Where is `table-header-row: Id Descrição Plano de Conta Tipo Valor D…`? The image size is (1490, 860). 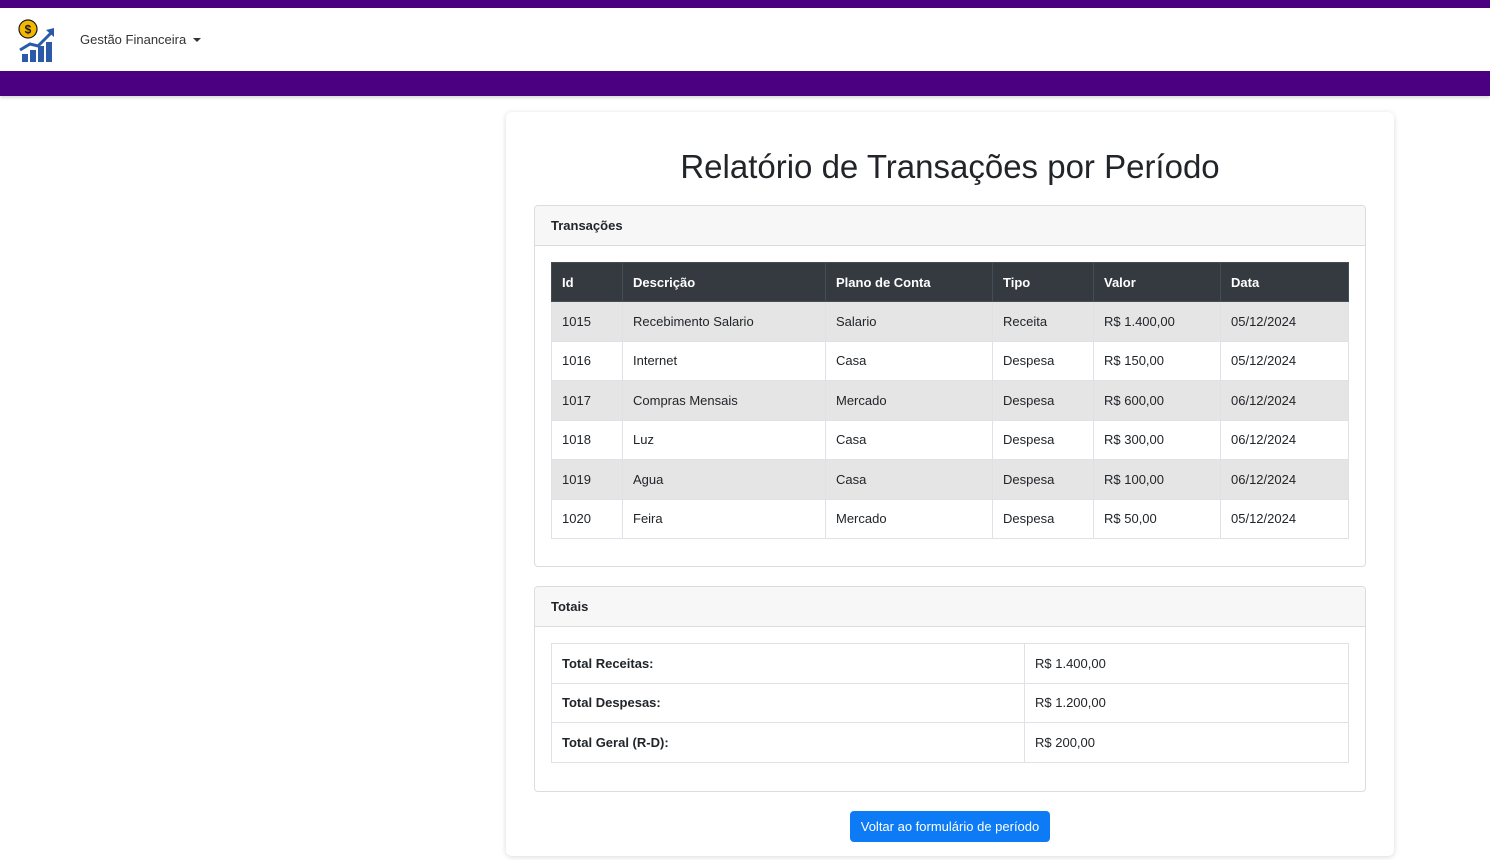 table-header-row: Id Descrição Plano de Conta Tipo Valor D… is located at coordinates (950, 282).